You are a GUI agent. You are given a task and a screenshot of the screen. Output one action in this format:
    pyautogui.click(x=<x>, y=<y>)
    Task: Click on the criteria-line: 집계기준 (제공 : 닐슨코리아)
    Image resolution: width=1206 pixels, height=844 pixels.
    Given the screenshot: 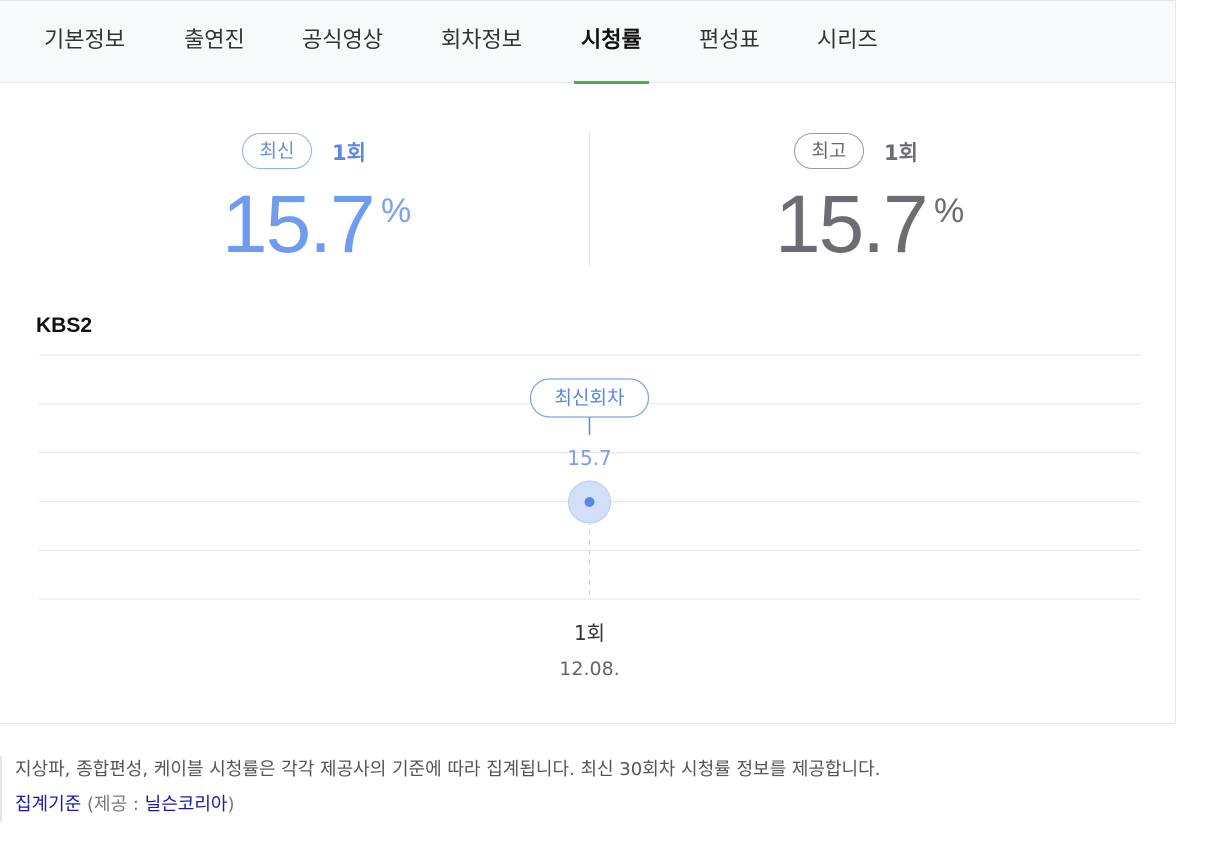 What is the action you would take?
    pyautogui.click(x=557, y=805)
    